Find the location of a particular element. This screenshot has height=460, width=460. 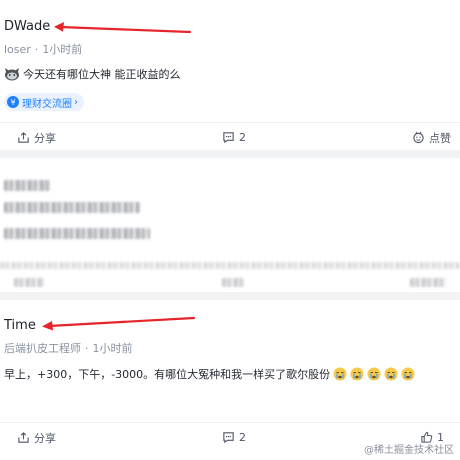

post-text: 今天还有哪位大神 能正收益的么 is located at coordinates (102, 74).